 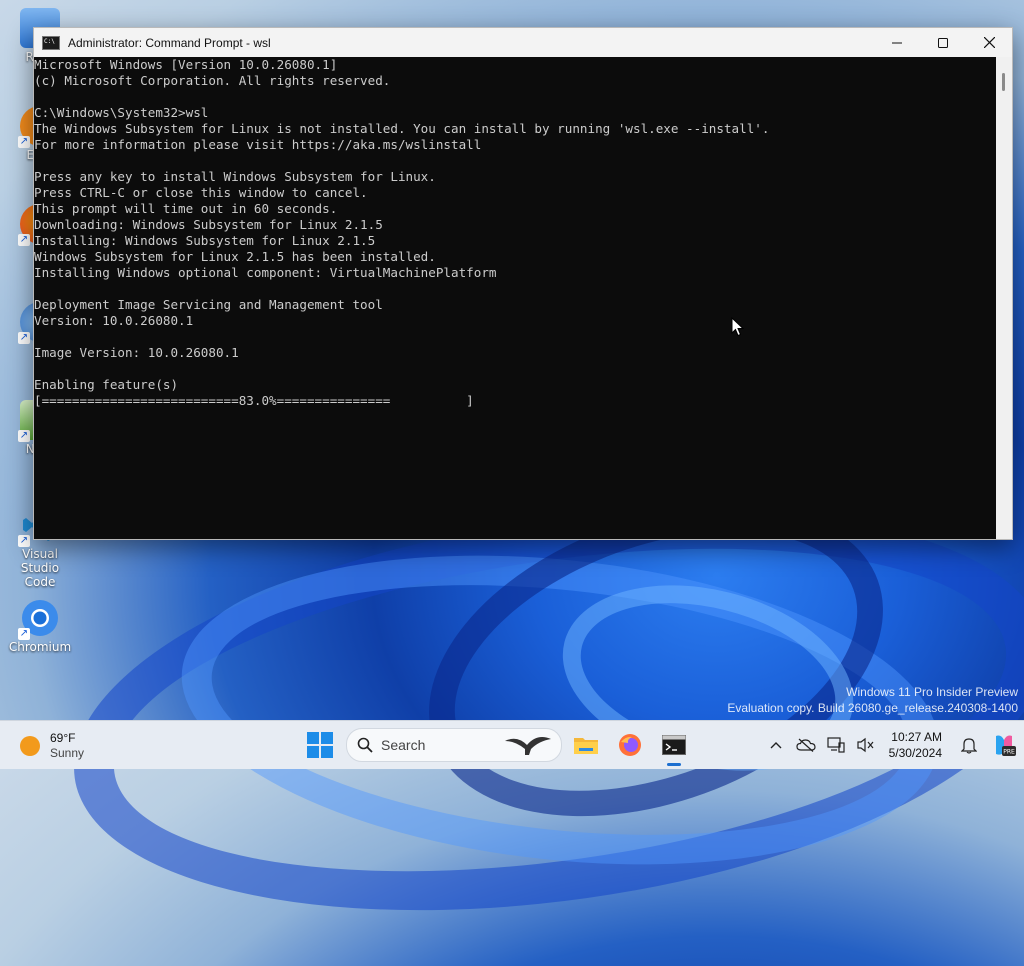 What do you see at coordinates (738, 327) in the screenshot?
I see `mouse-cursor-icon` at bounding box center [738, 327].